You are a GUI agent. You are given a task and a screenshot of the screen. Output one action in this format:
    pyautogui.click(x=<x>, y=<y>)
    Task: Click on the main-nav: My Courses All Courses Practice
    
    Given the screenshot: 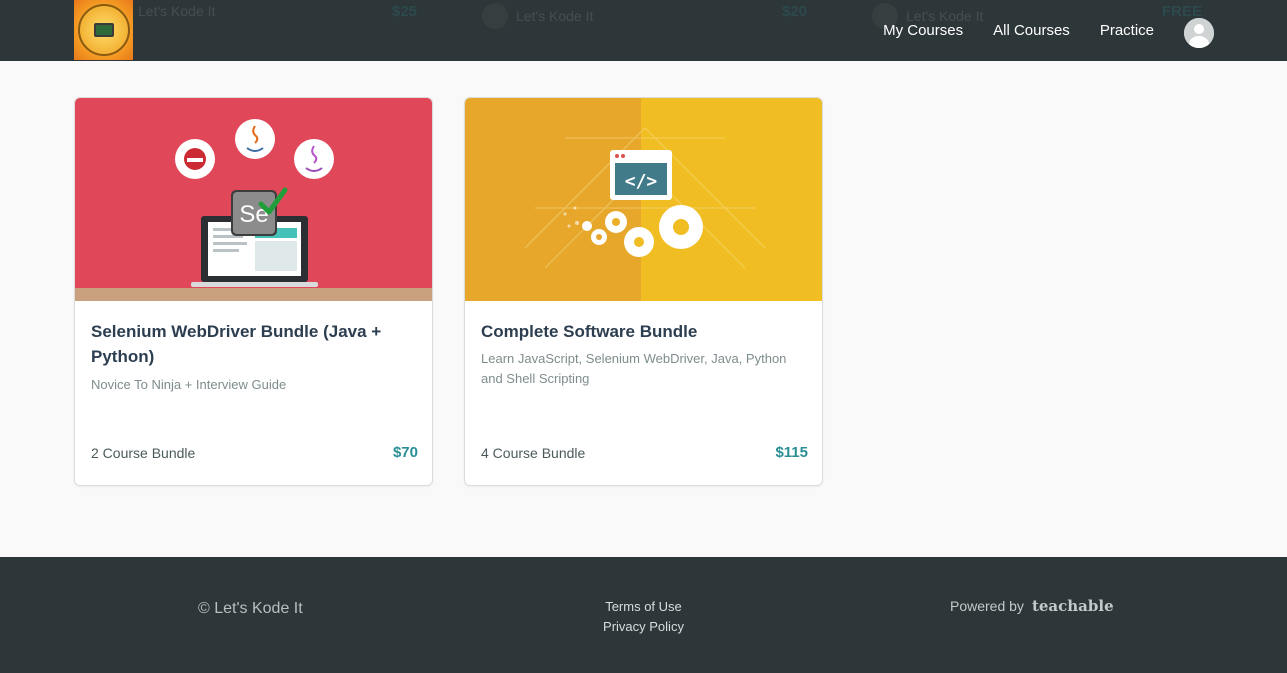 What is the action you would take?
    pyautogui.click(x=1003, y=30)
    